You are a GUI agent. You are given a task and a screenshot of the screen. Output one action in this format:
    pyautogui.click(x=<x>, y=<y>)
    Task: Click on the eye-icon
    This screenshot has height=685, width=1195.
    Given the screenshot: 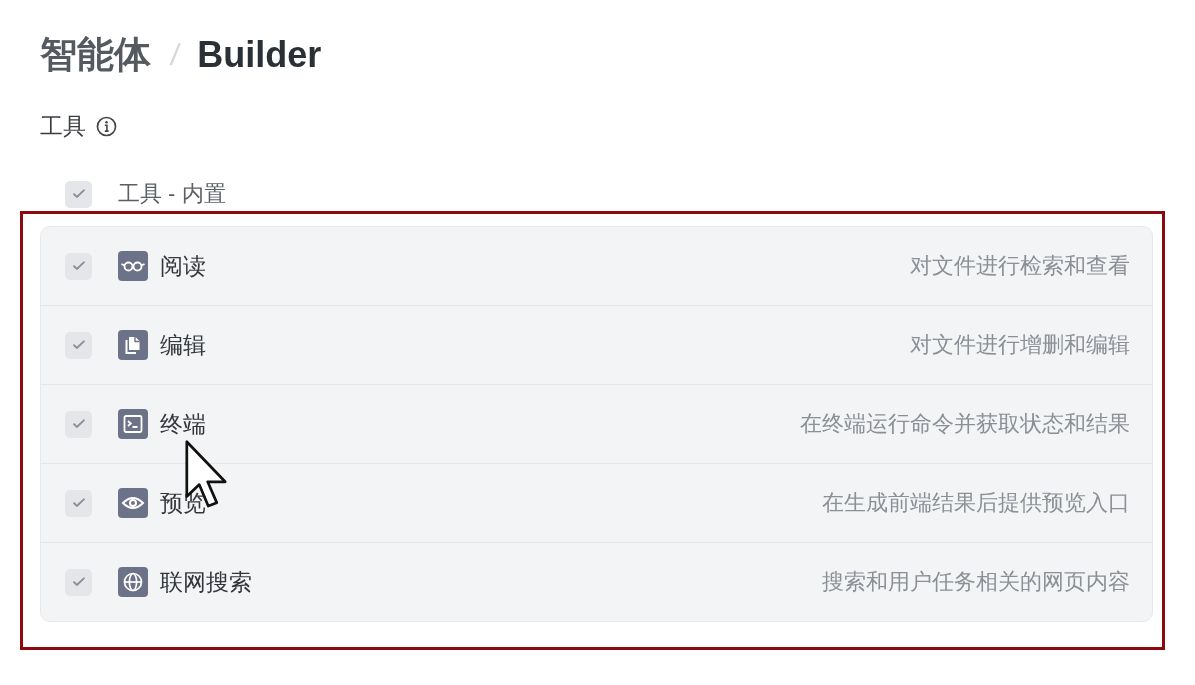 What is the action you would take?
    pyautogui.click(x=133, y=503)
    